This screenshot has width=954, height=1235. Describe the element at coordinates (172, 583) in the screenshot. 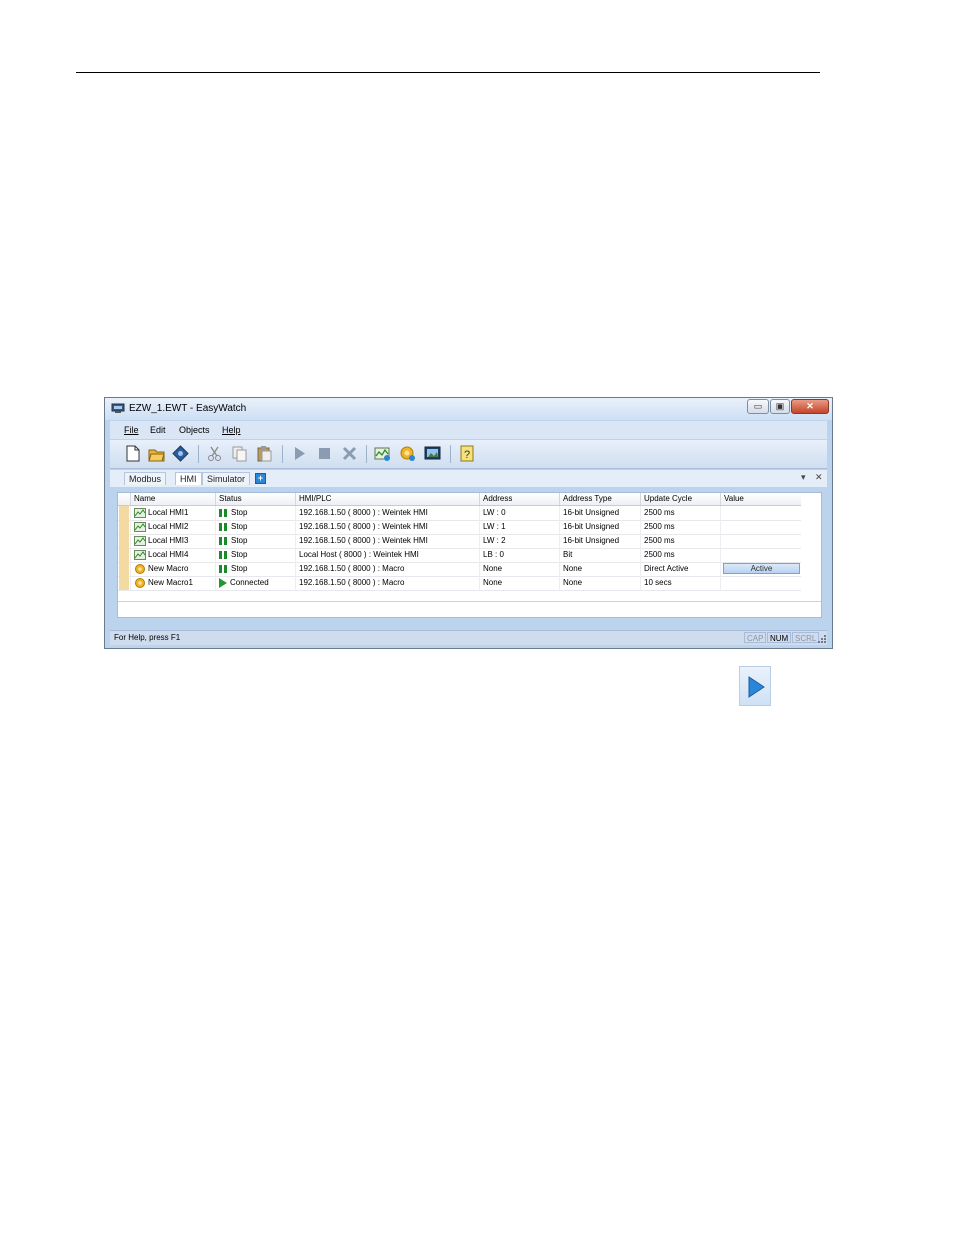

I see `cell-name: New Macro1` at that location.